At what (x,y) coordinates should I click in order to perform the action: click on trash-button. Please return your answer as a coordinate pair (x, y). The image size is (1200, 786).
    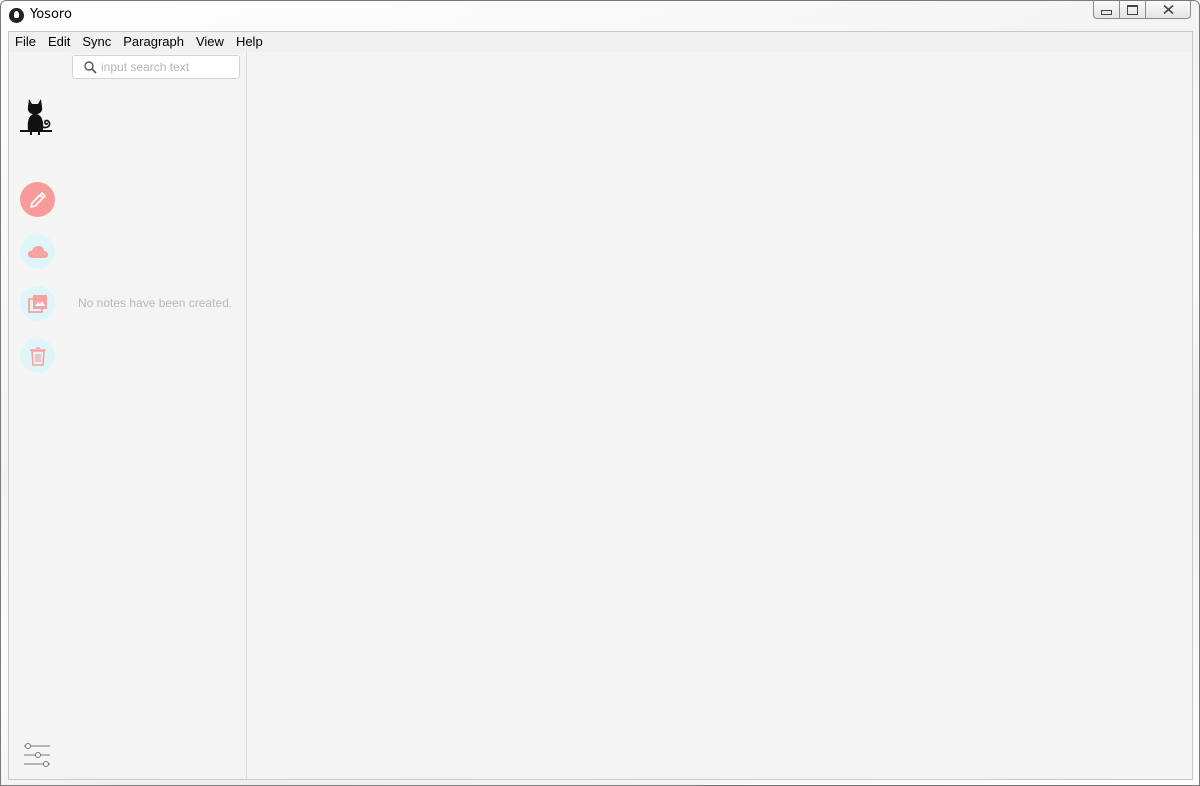
    Looking at the image, I should click on (37, 355).